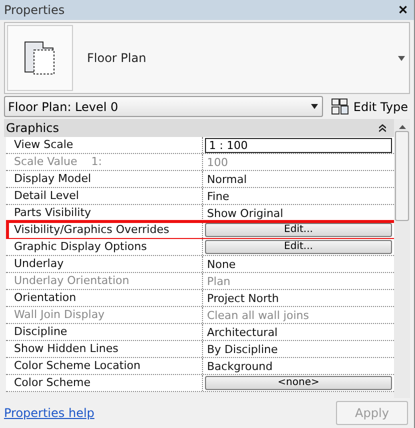 The height and width of the screenshot is (428, 415). What do you see at coordinates (104, 332) in the screenshot?
I see `property-label: Discipline` at bounding box center [104, 332].